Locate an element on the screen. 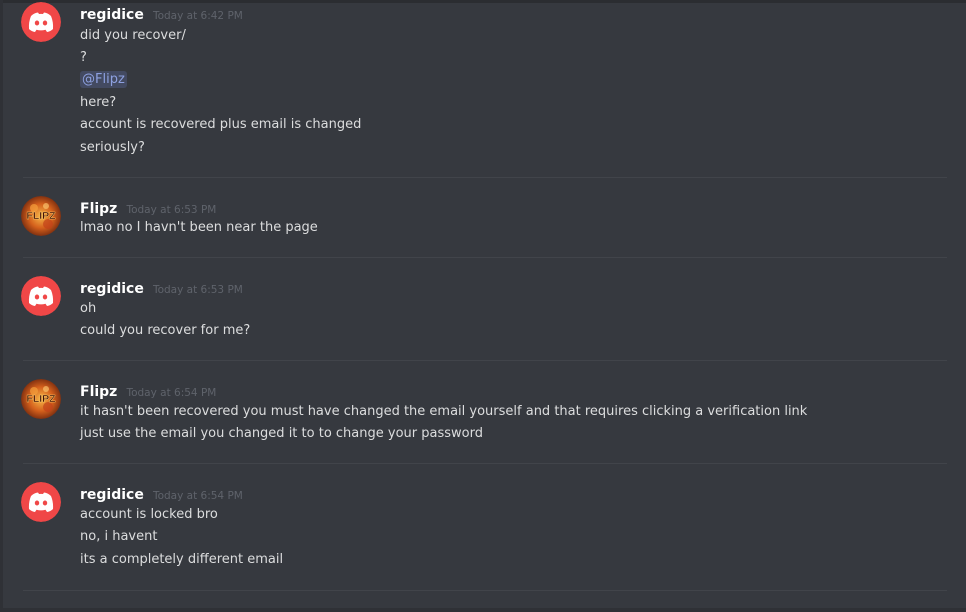 This screenshot has height=612, width=966. message-line: could you recover for me? is located at coordinates (165, 330).